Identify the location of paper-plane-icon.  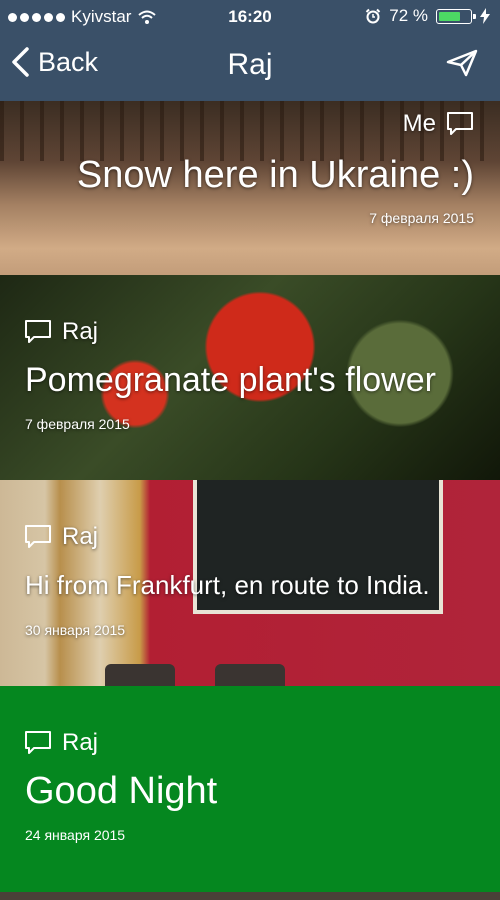
(462, 63).